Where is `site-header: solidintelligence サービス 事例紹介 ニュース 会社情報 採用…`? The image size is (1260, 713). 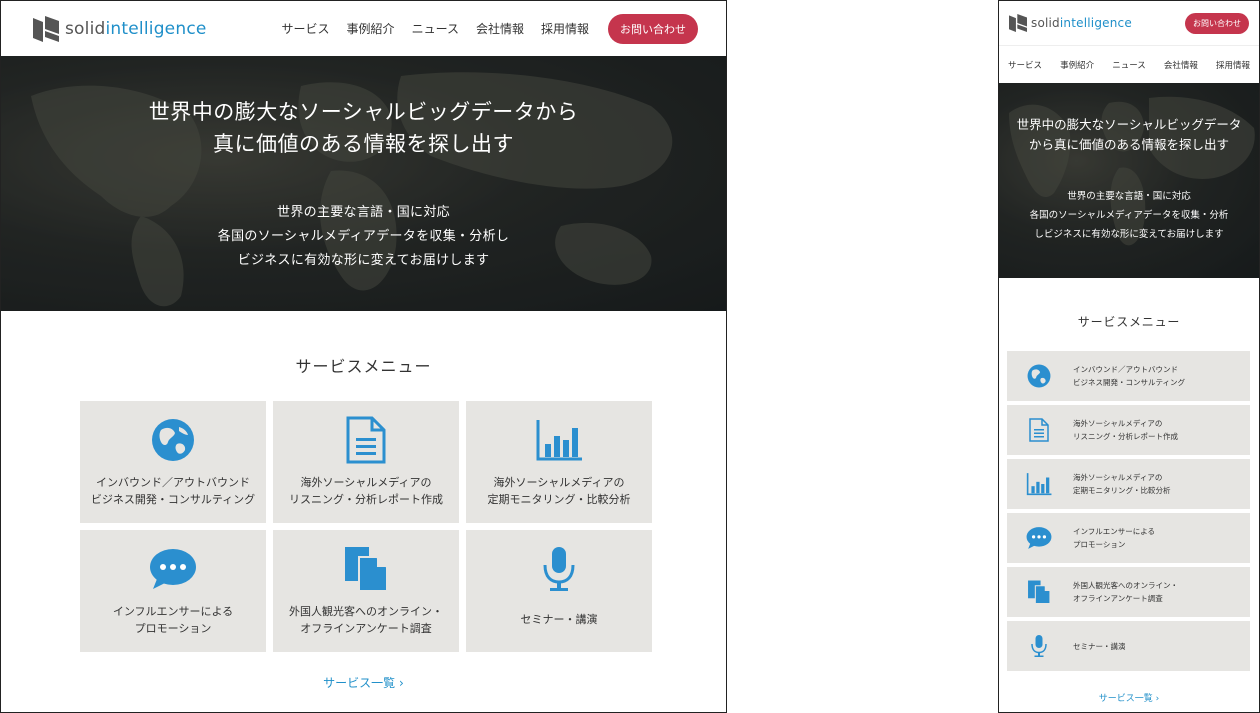 site-header: solidintelligence サービス 事例紹介 ニュース 会社情報 採用… is located at coordinates (363, 28).